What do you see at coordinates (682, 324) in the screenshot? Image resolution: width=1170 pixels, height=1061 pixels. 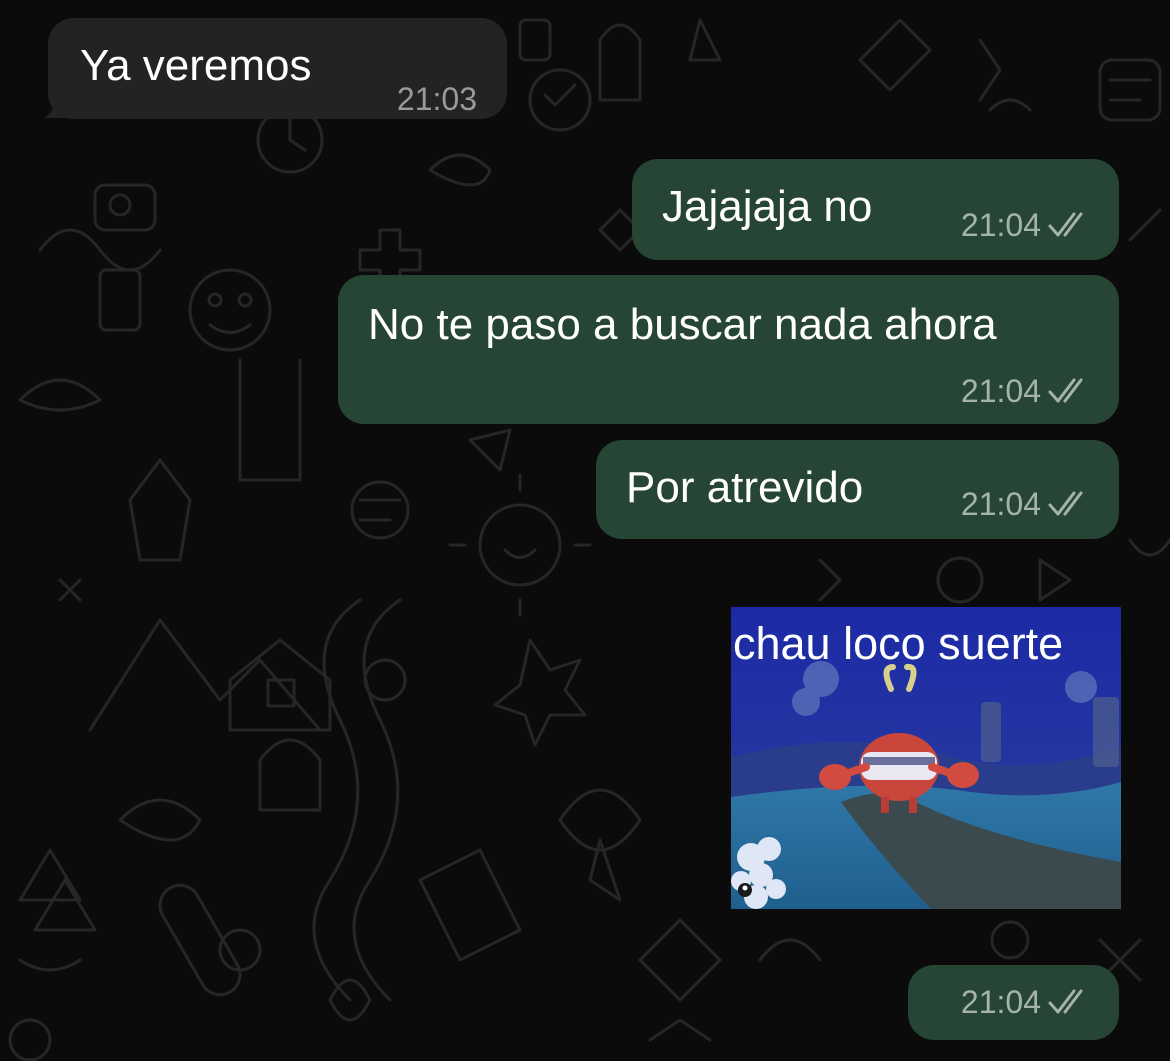 I see `message-text: No te paso a buscar nada ahora` at bounding box center [682, 324].